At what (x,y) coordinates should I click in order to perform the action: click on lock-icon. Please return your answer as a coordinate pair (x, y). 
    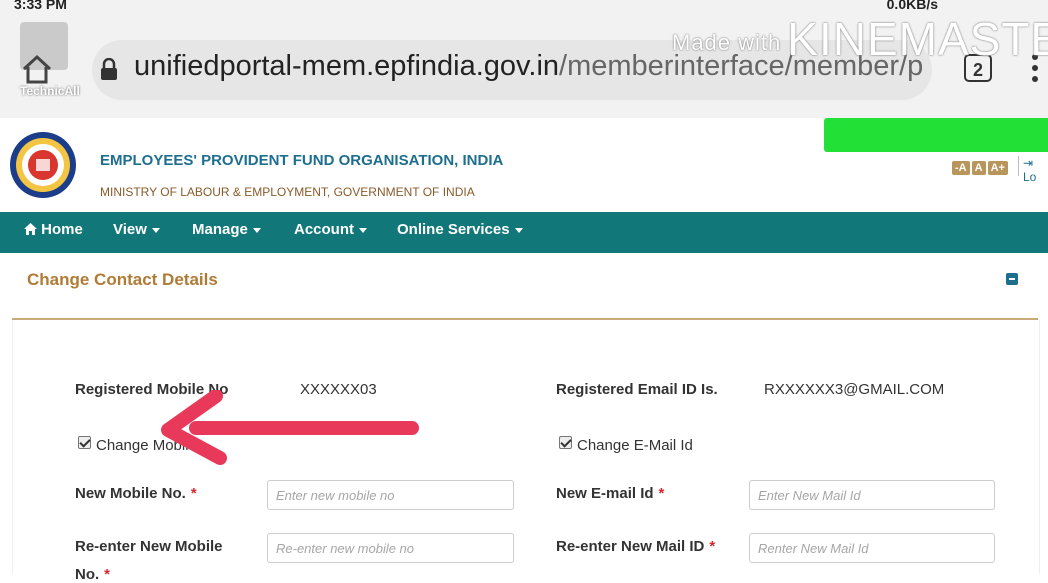
    Looking at the image, I should click on (109, 69).